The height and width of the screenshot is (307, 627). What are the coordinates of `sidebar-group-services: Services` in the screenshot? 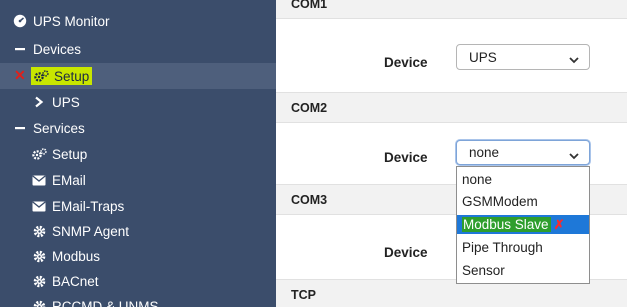 It's located at (138, 128).